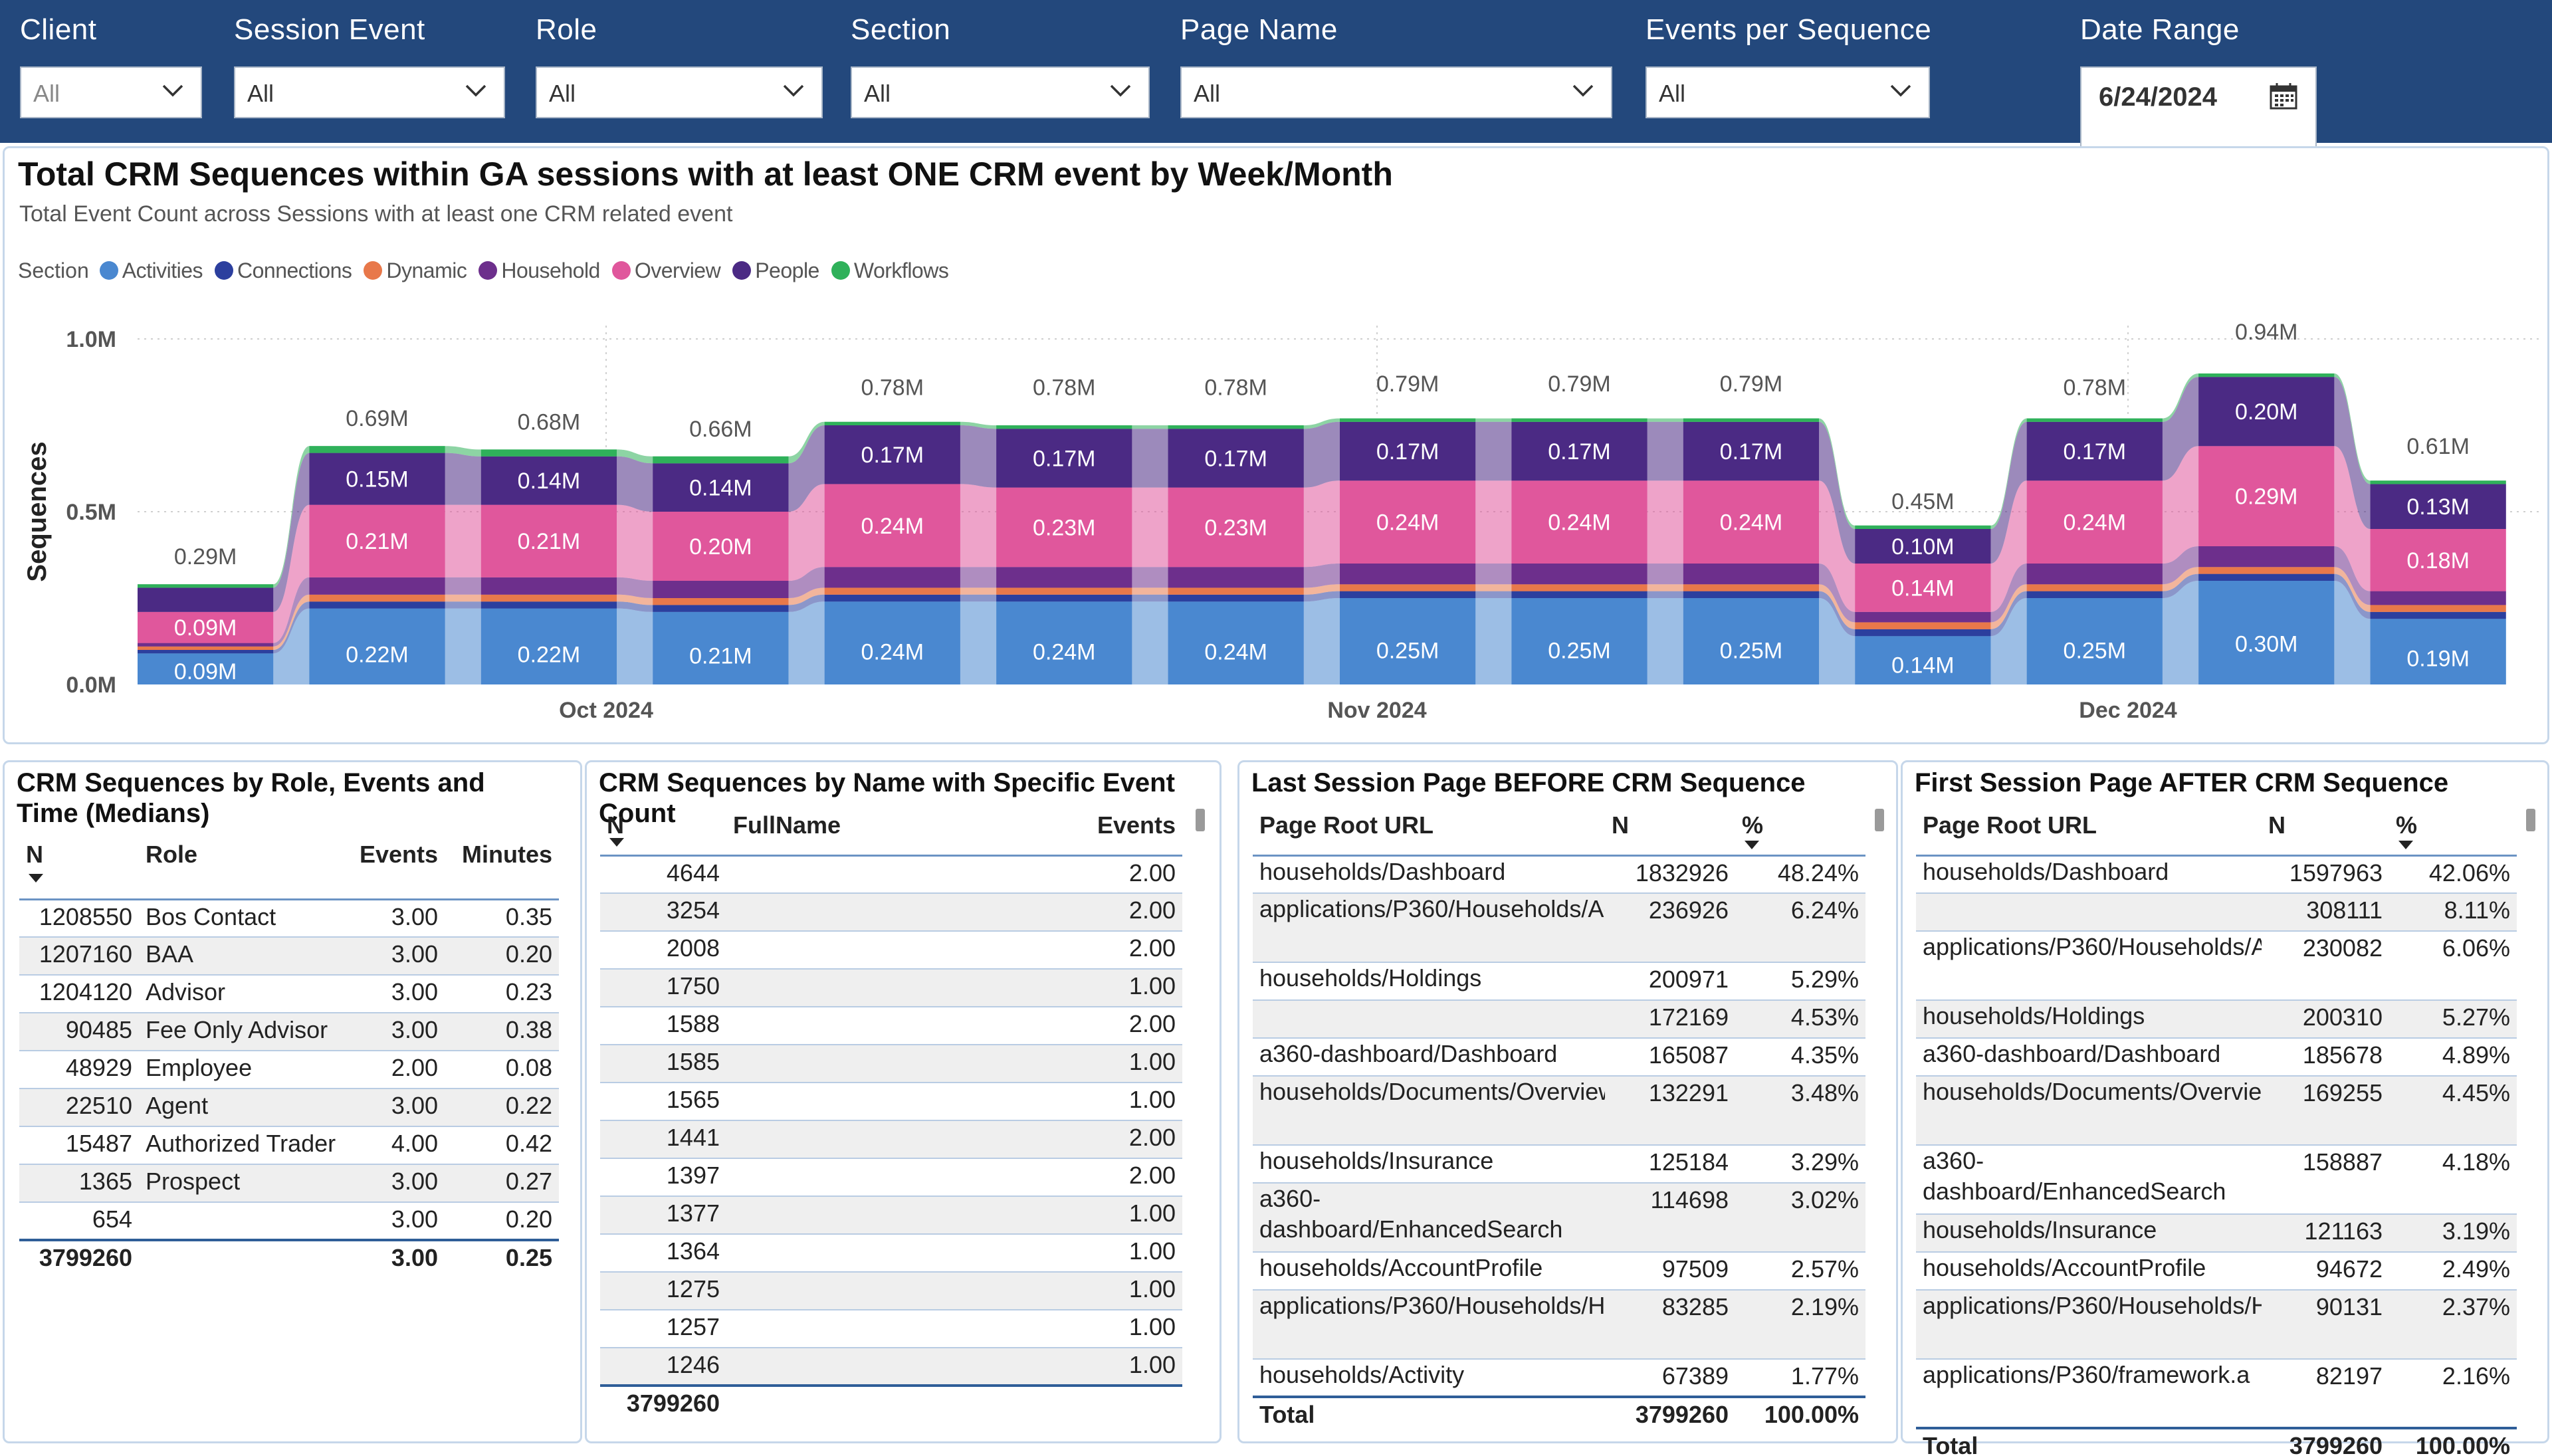  What do you see at coordinates (891, 1139) in the screenshot?
I see `table-row: 1441 2.00` at bounding box center [891, 1139].